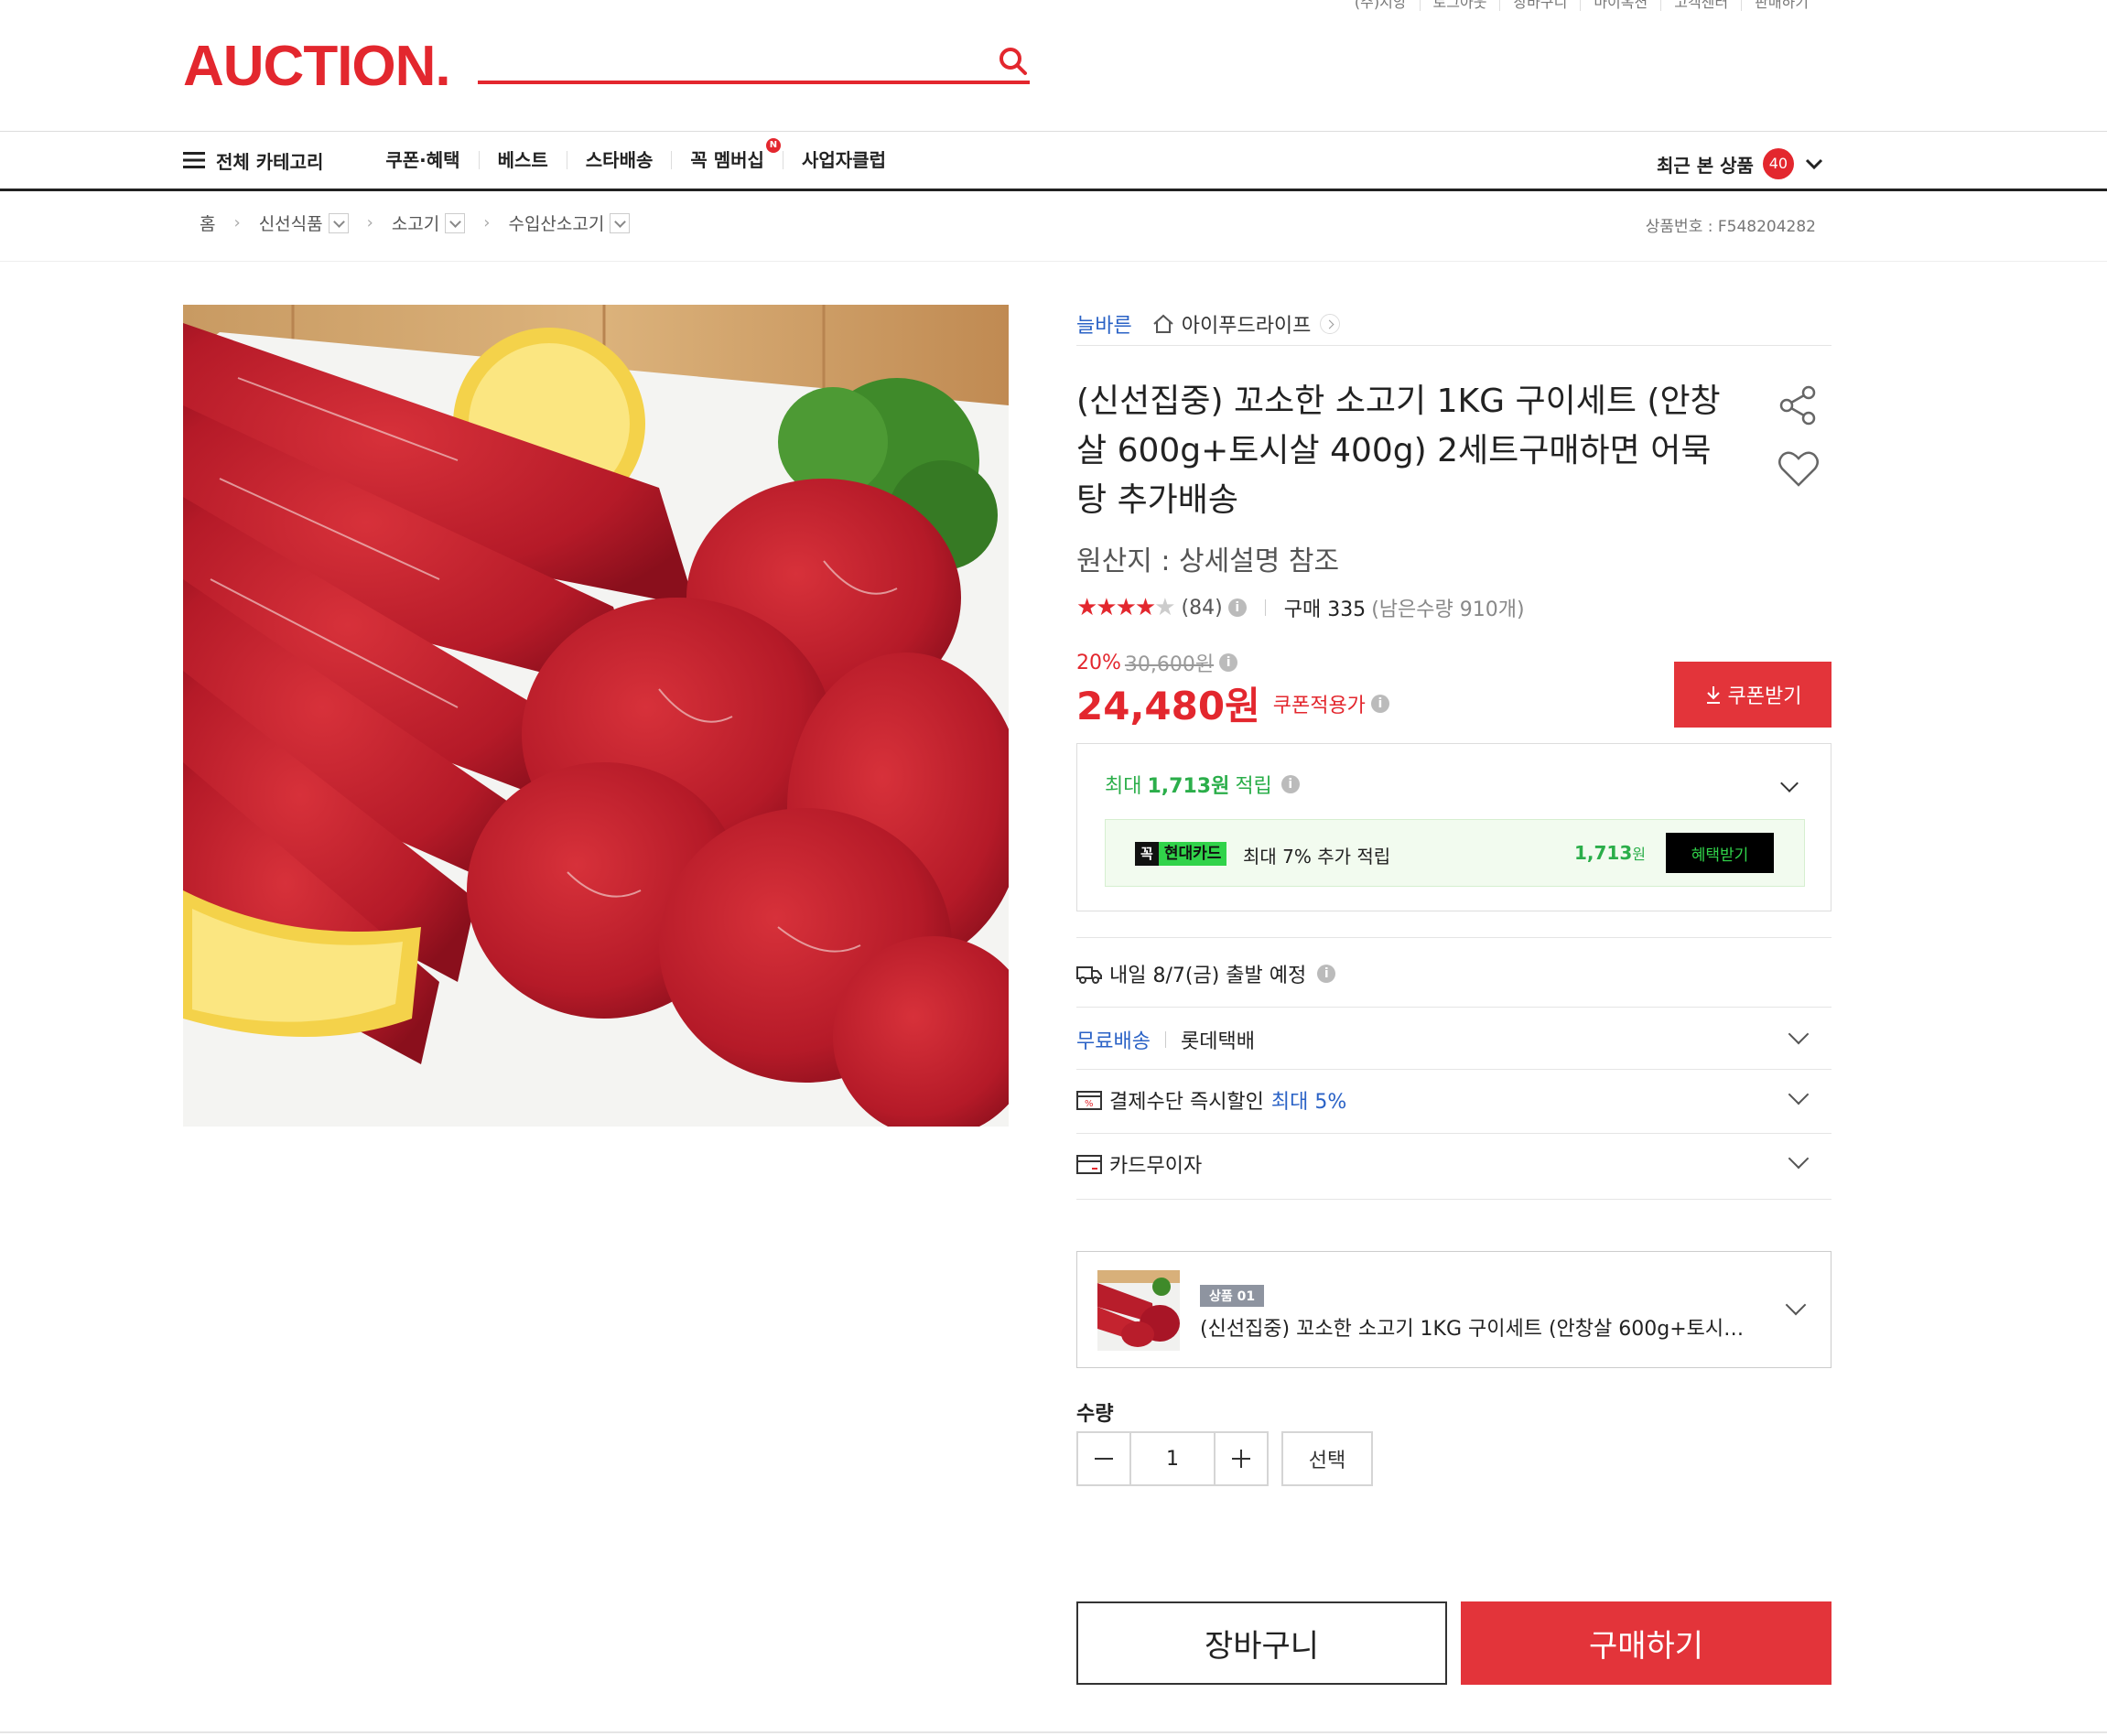 This screenshot has height=1736, width=2107. What do you see at coordinates (1014, 61) in the screenshot?
I see `search-icon` at bounding box center [1014, 61].